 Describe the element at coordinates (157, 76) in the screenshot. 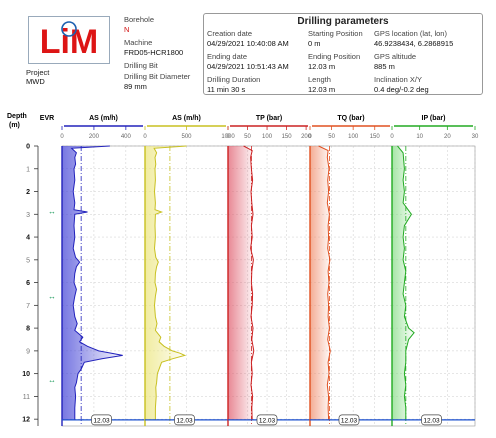

I see `bit-diameter-label: Drilling Bit Diameter` at that location.